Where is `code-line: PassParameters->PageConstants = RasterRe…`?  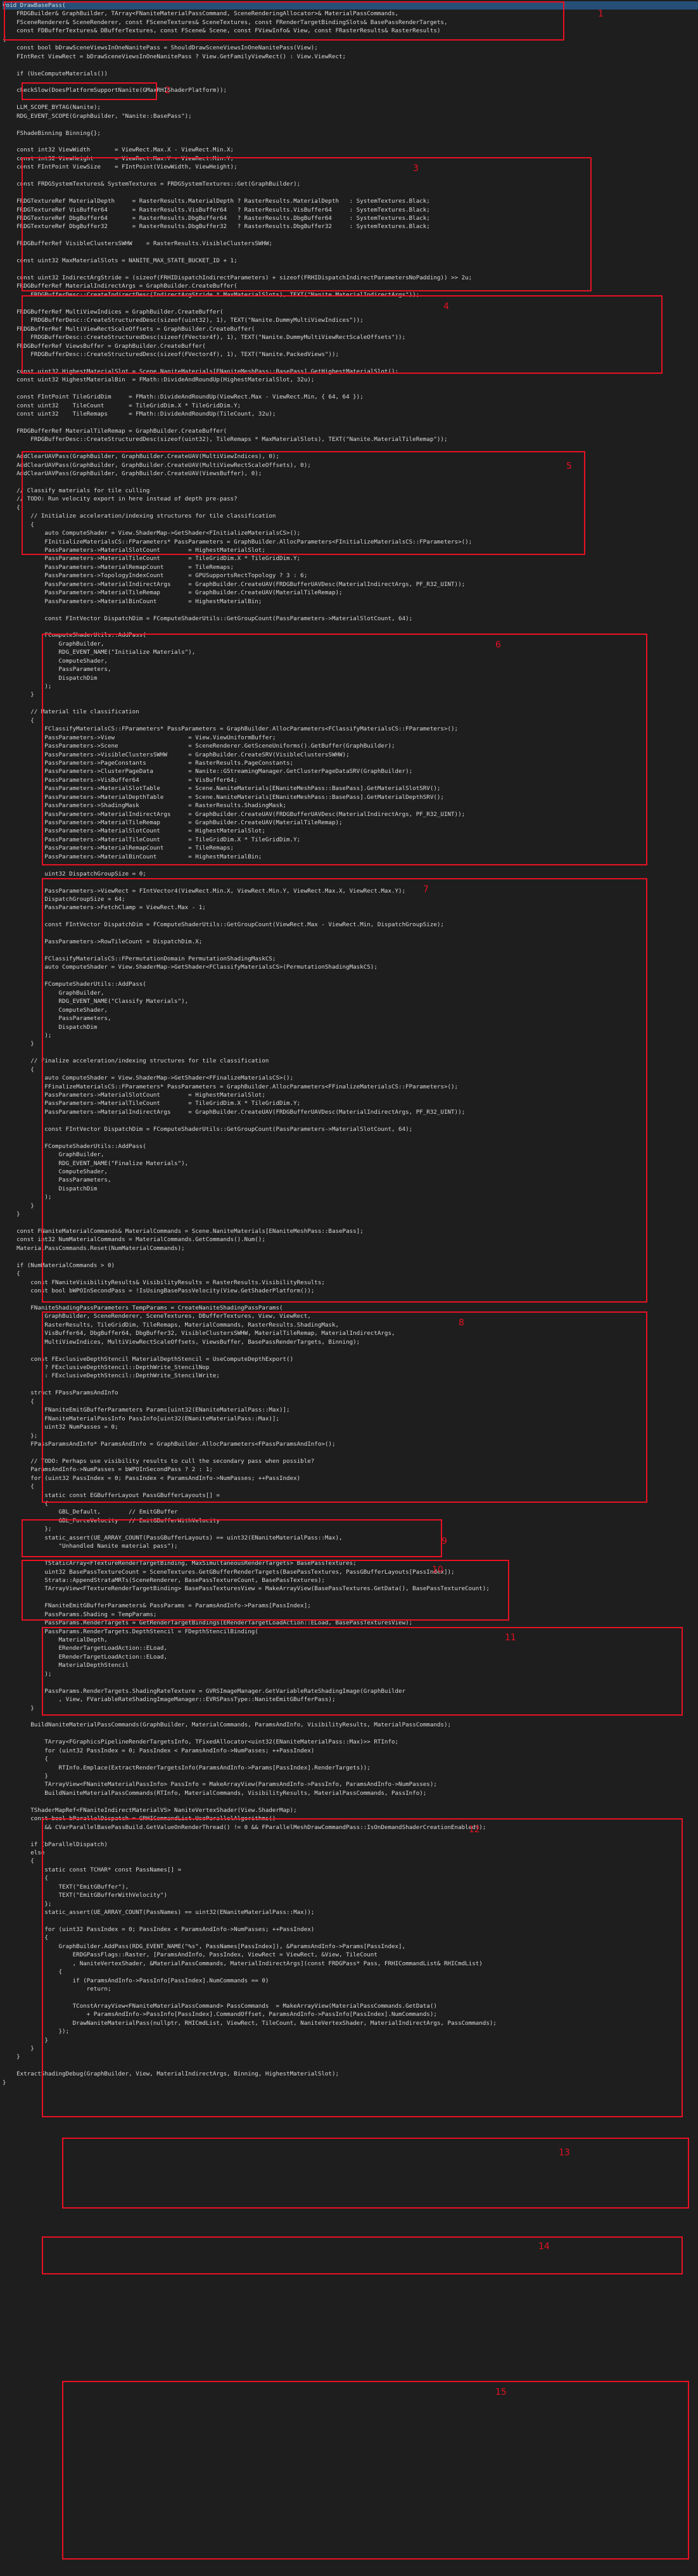 code-line: PassParameters->PageConstants = RasterRe… is located at coordinates (350, 763).